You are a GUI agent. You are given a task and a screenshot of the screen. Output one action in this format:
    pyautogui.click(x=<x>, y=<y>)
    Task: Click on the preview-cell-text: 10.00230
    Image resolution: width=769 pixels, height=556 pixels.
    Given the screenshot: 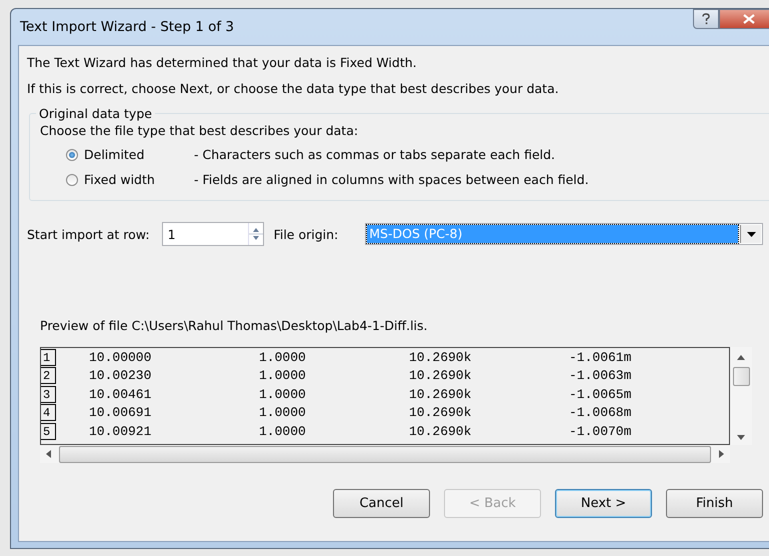 What is the action you would take?
    pyautogui.click(x=120, y=376)
    